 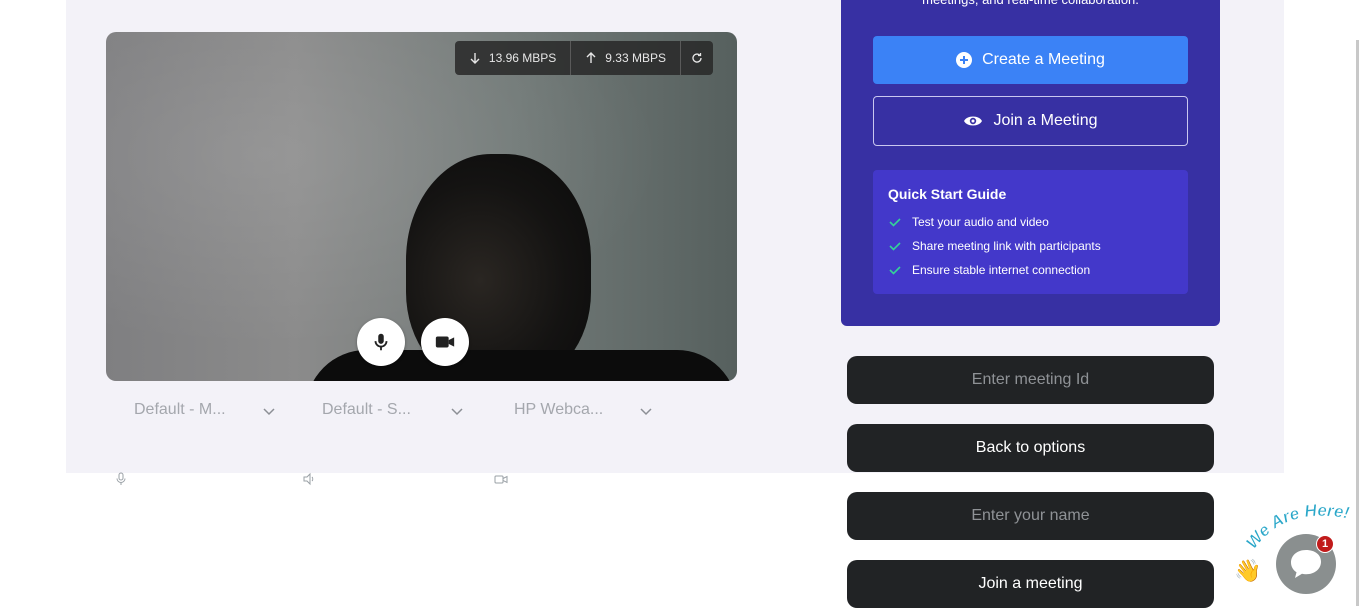 I want to click on back-to-options-button: Back to options, so click(x=1030, y=448).